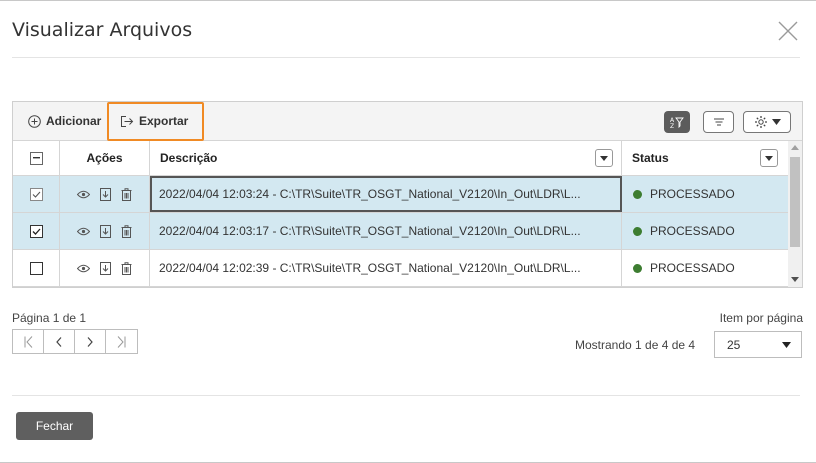 The height and width of the screenshot is (463, 816). What do you see at coordinates (406, 395) in the screenshot?
I see `footer-divider` at bounding box center [406, 395].